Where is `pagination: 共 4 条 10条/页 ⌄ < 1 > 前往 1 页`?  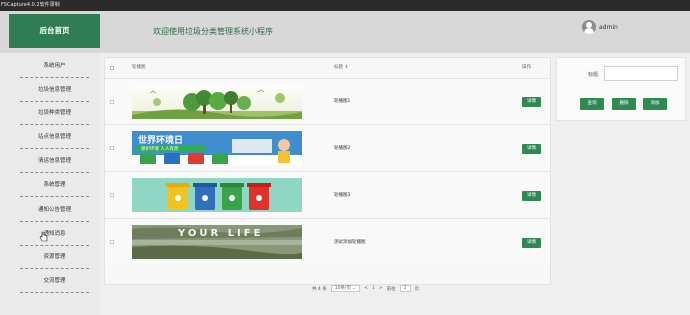
pagination: 共 4 条 10条/页 ⌄ < 1 > 前往 1 页 is located at coordinates (365, 288).